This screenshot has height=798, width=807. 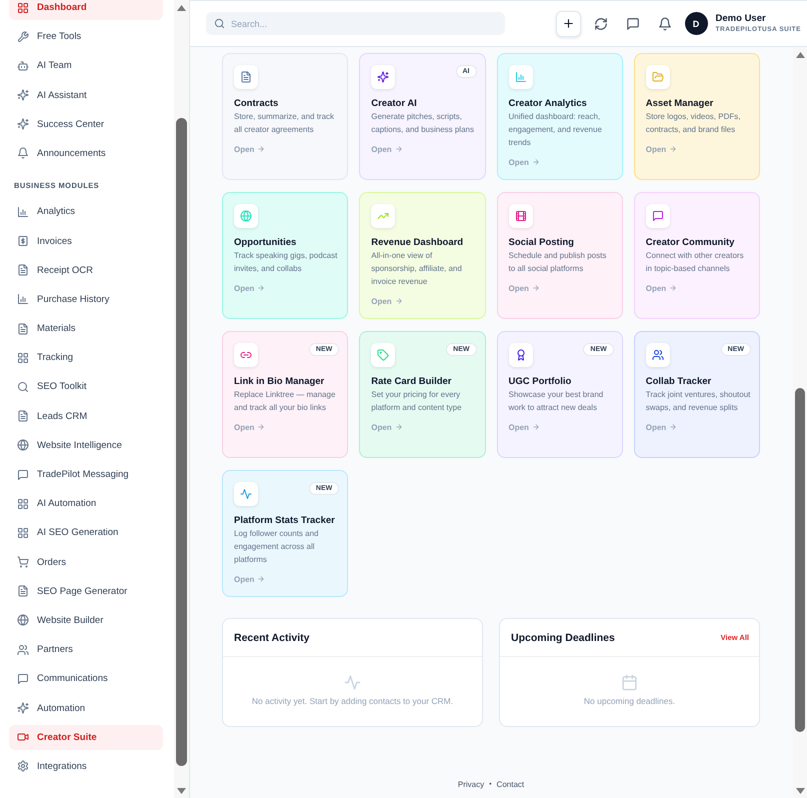 I want to click on sidebar-item: Purchase History, so click(x=86, y=299).